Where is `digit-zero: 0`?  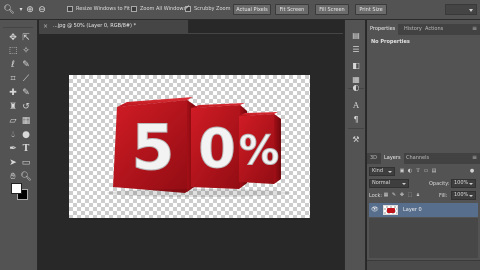 digit-zero: 0 is located at coordinates (217, 148).